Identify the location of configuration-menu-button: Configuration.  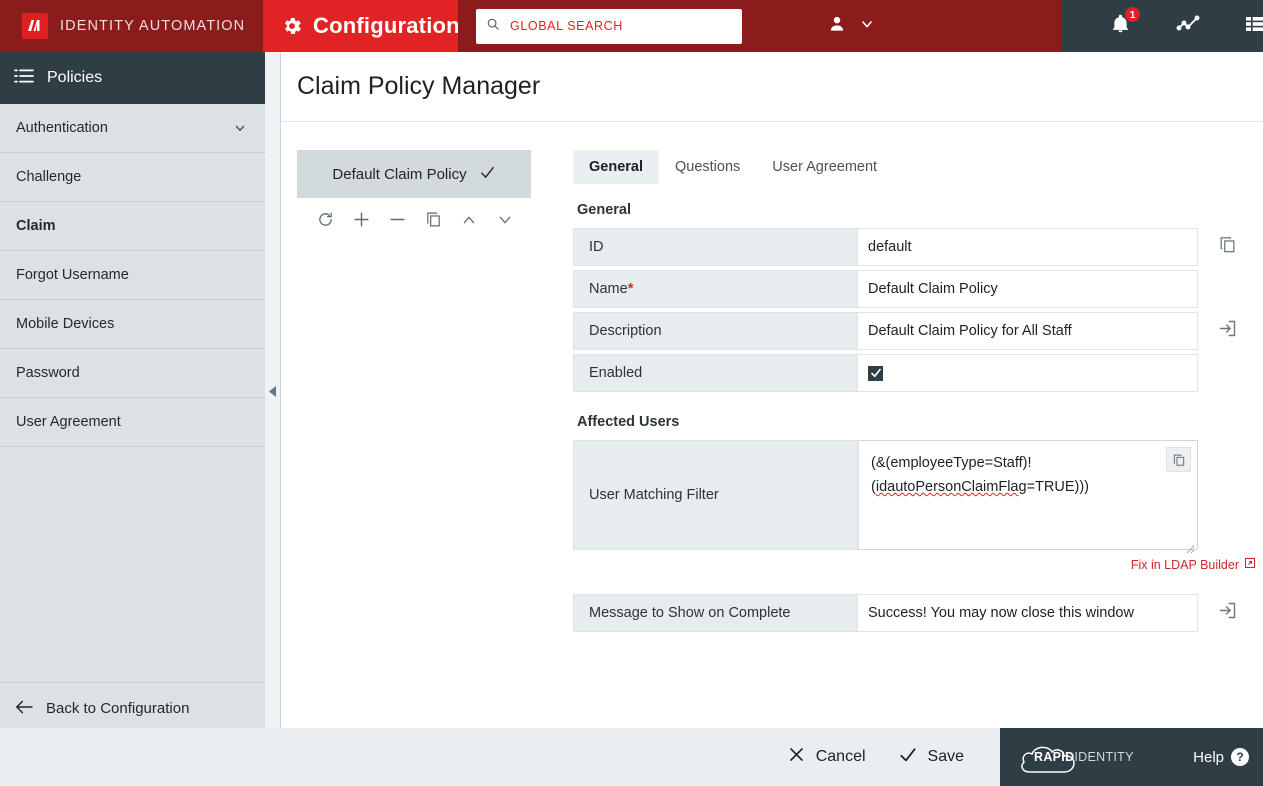
(374, 26).